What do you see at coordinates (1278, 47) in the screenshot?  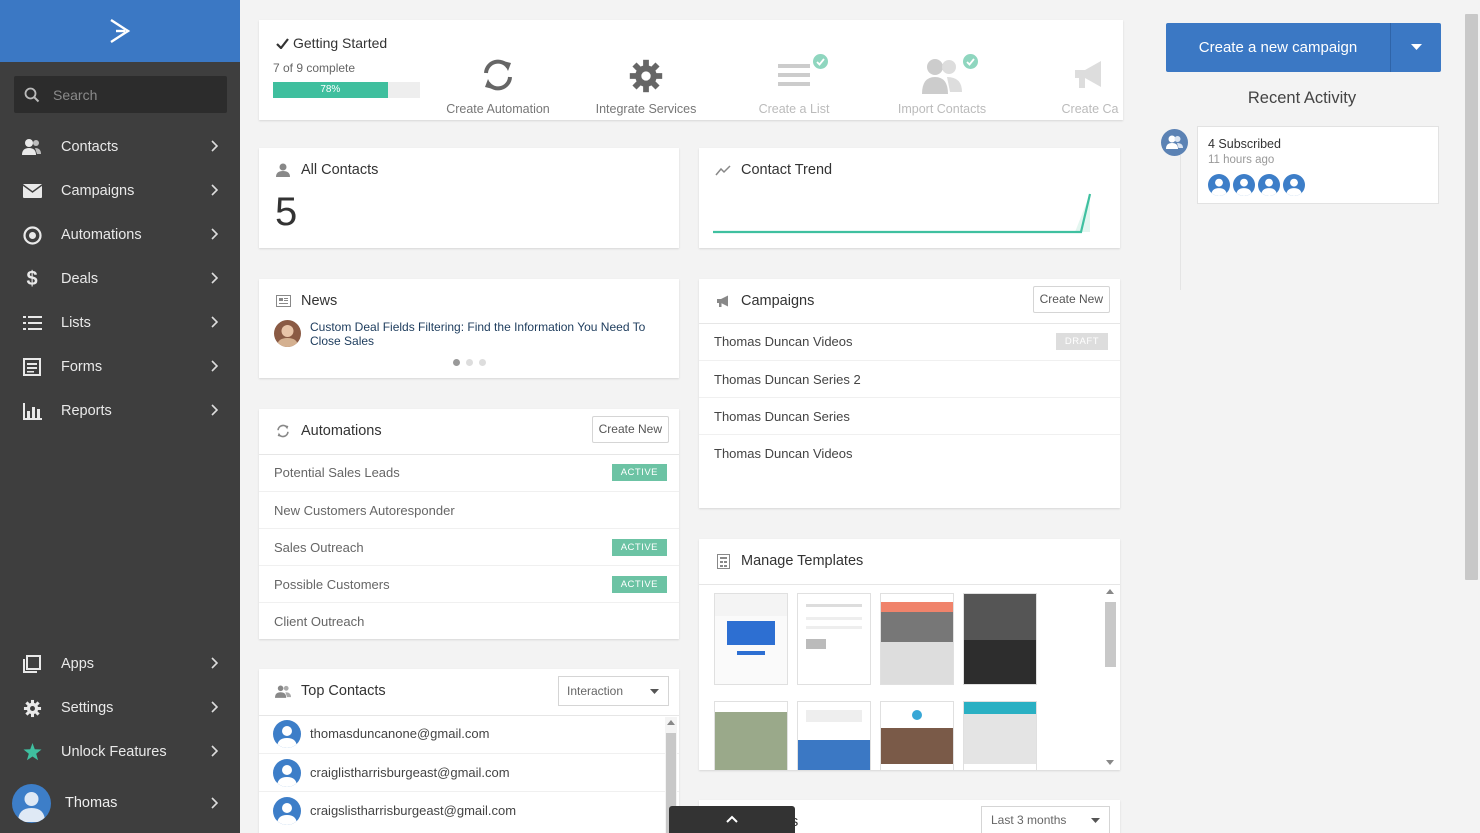 I see `create-campaign-button: Create a new campaign` at bounding box center [1278, 47].